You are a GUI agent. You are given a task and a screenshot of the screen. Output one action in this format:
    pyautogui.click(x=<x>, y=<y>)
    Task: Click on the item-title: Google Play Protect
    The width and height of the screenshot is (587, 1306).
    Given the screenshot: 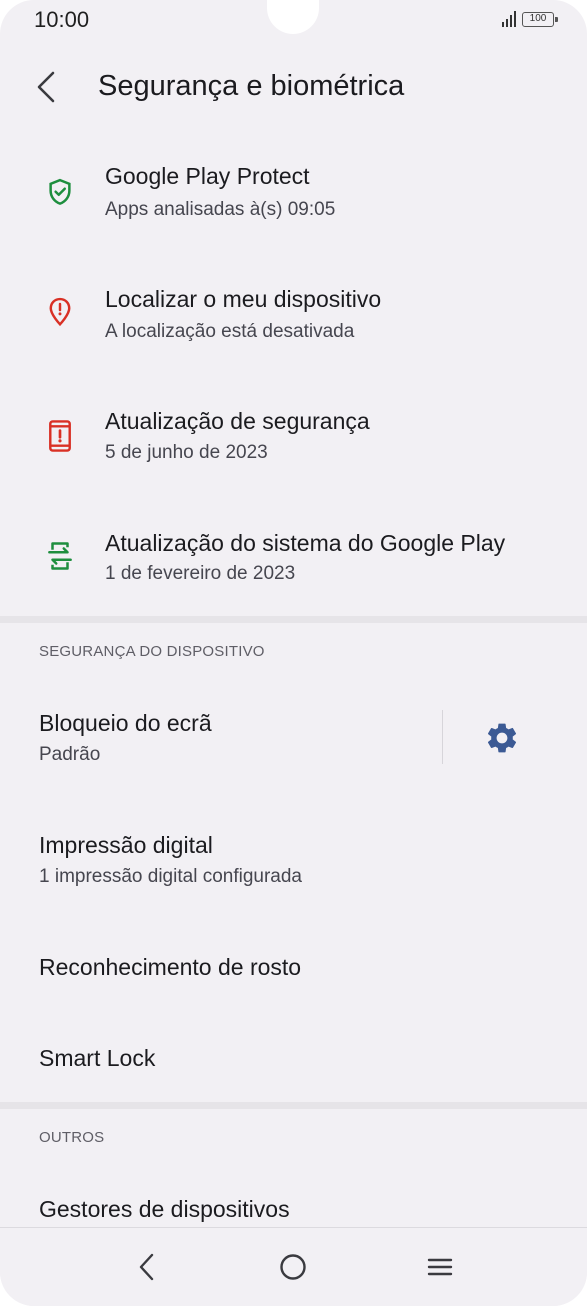 What is the action you would take?
    pyautogui.click(x=207, y=176)
    